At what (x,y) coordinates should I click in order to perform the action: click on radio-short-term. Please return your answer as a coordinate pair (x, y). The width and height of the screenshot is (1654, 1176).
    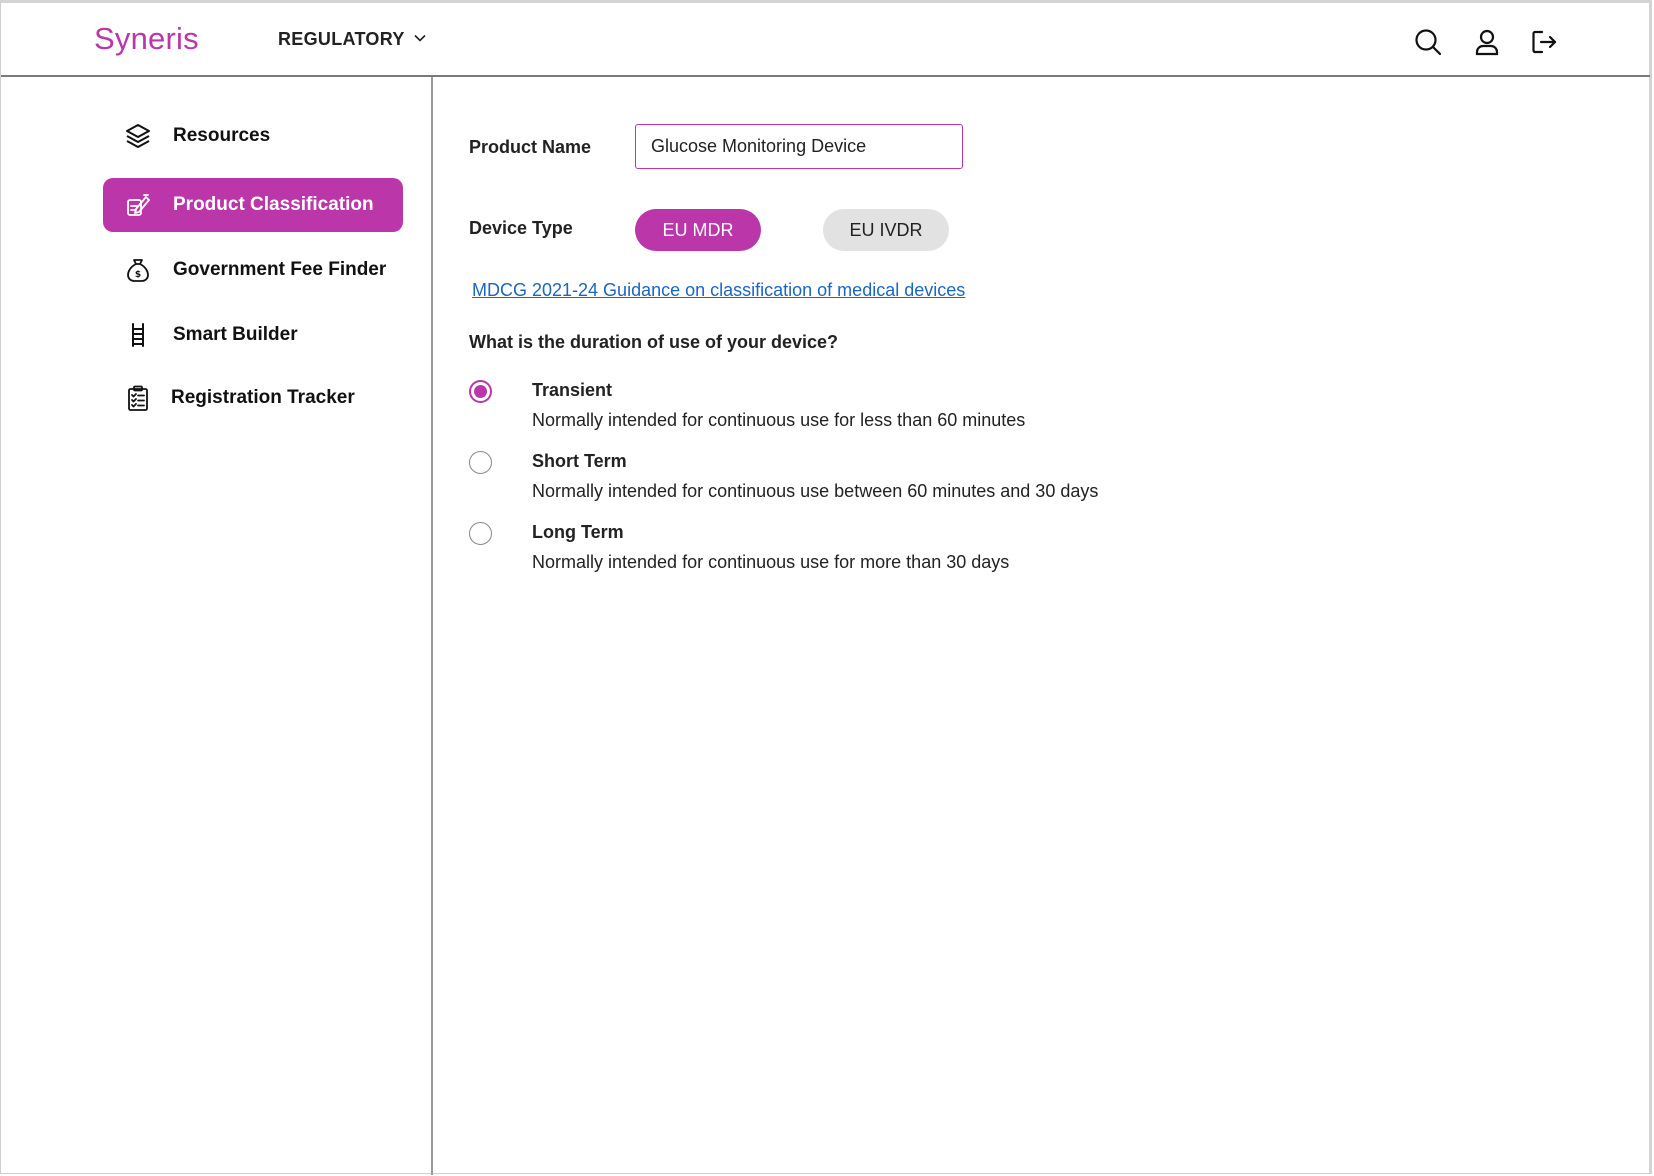
    Looking at the image, I should click on (480, 462).